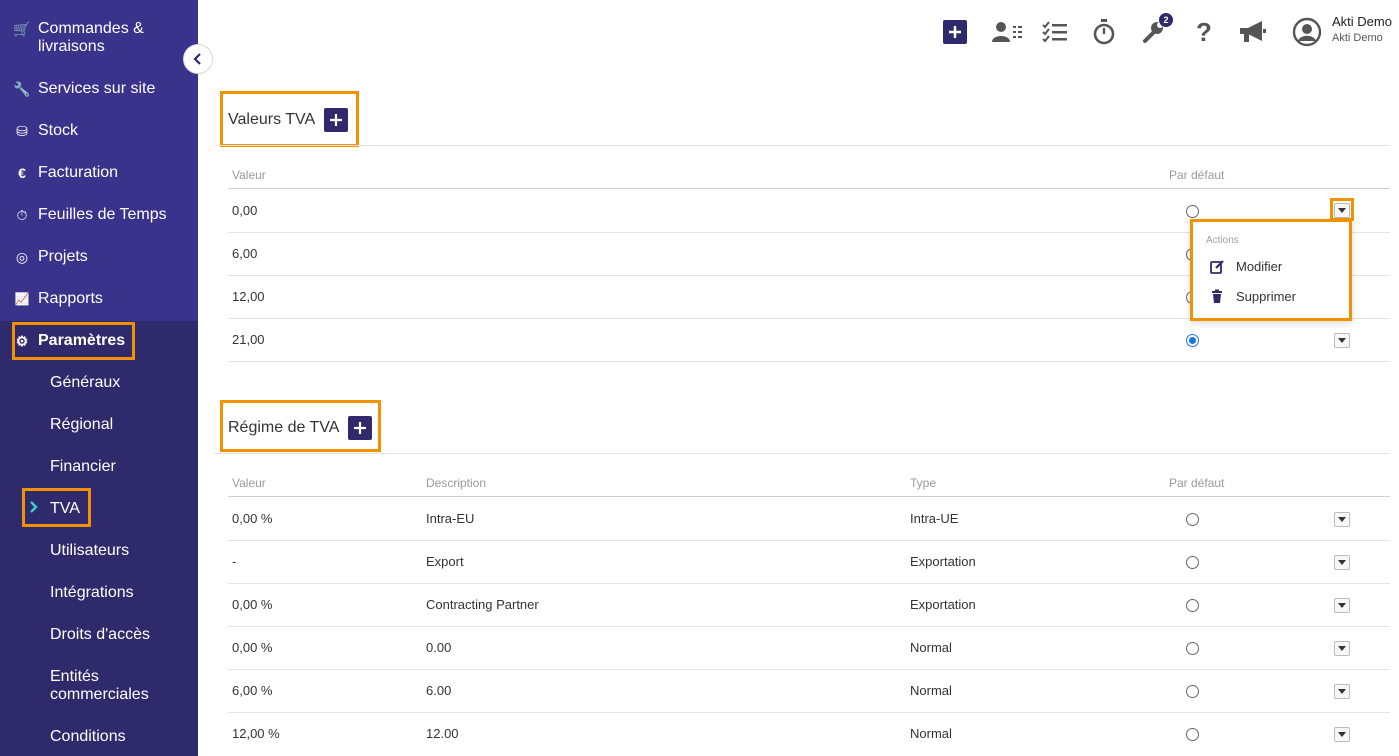 The width and height of the screenshot is (1399, 756). What do you see at coordinates (1192, 340) in the screenshot?
I see `default-radio-selected` at bounding box center [1192, 340].